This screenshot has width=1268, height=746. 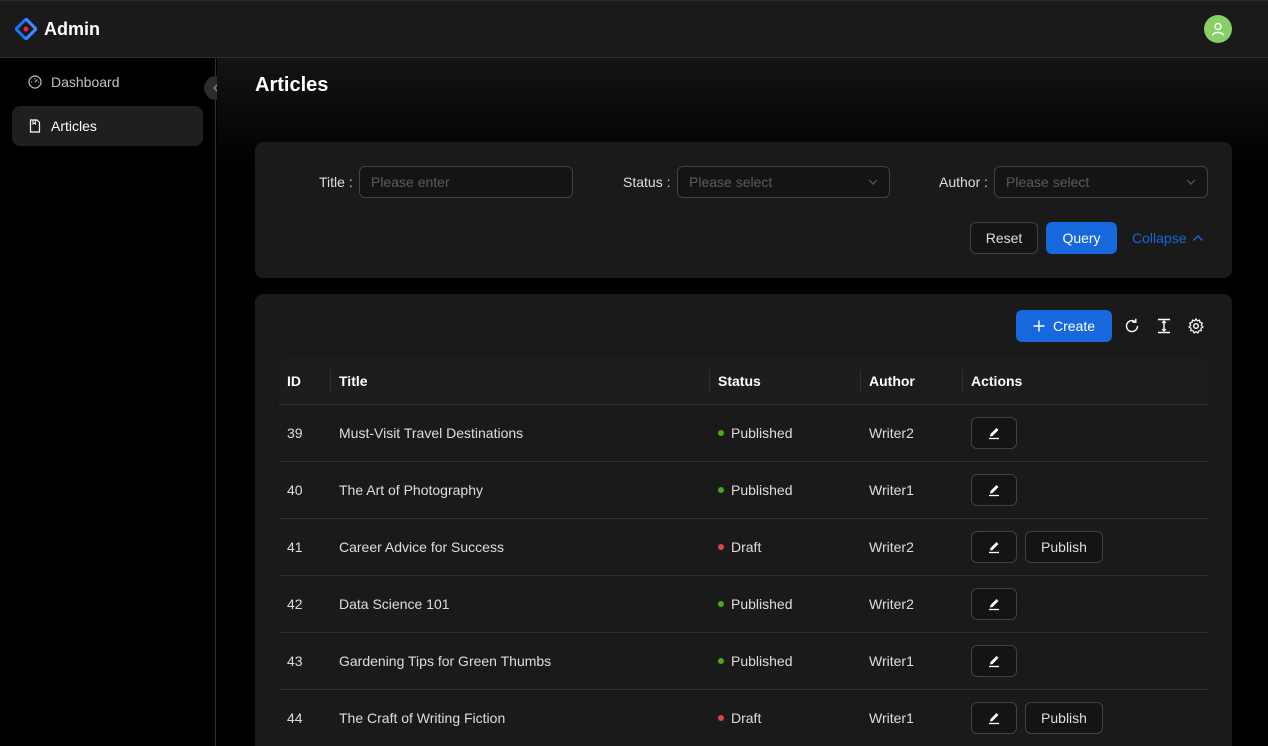 What do you see at coordinates (1048, 182) in the screenshot?
I see `author-filter-placeholder: Please select` at bounding box center [1048, 182].